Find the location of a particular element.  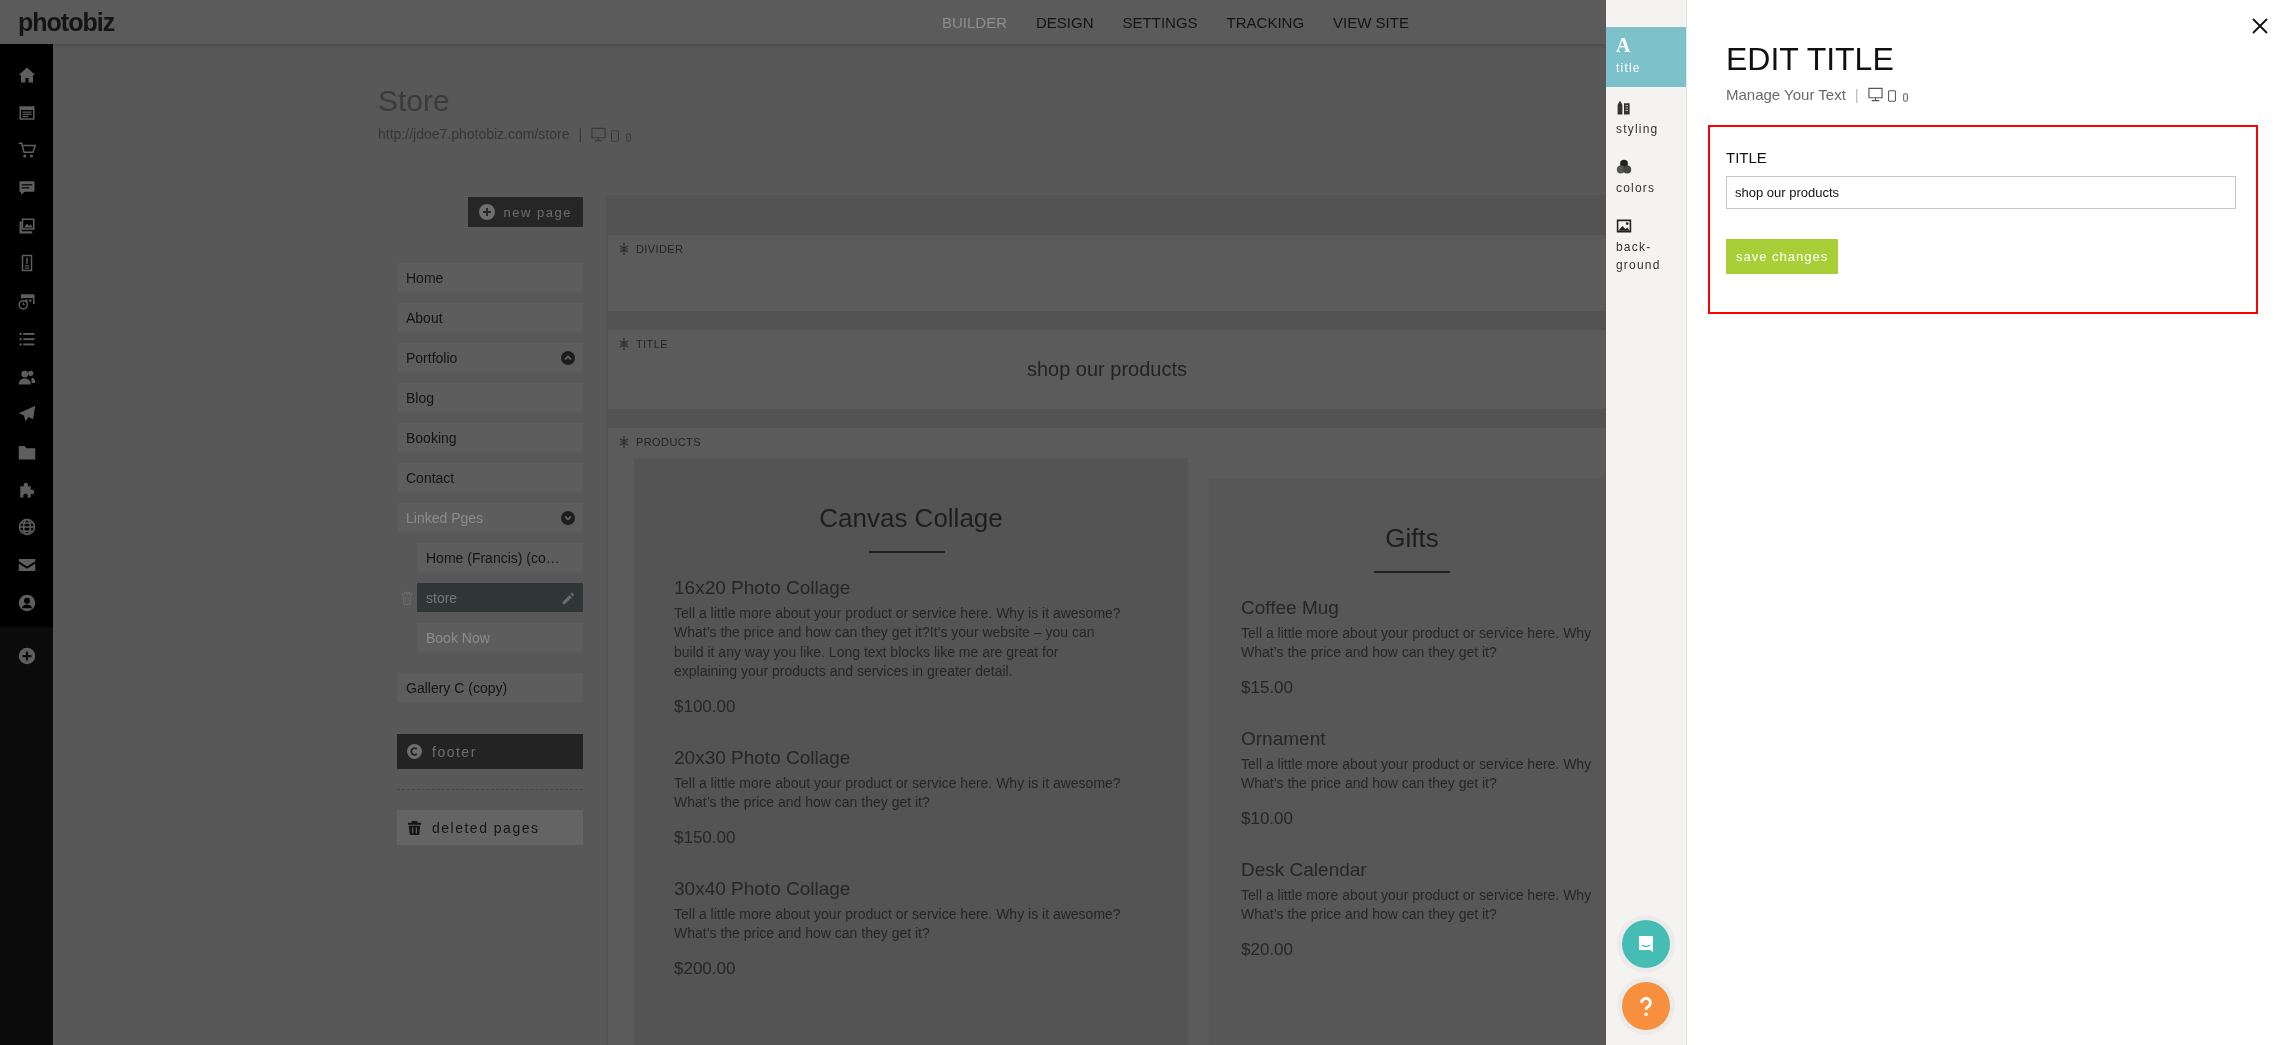

nav-link: TRACKING is located at coordinates (1265, 22).